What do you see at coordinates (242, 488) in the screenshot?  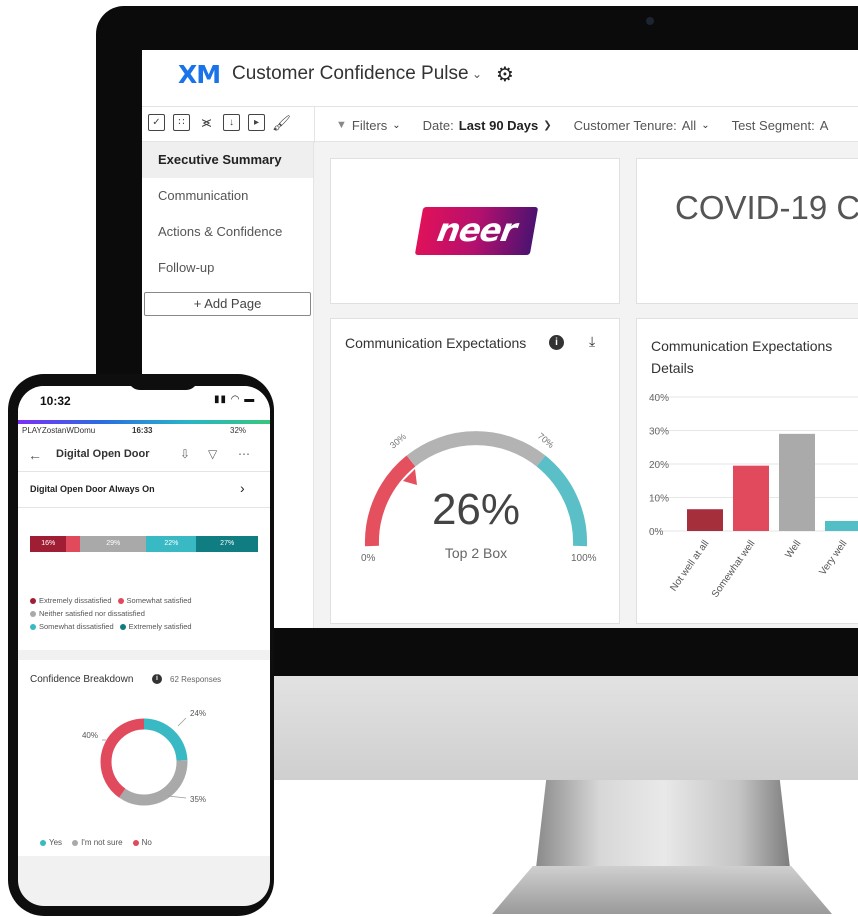 I see `chevron-right-icon: ›` at bounding box center [242, 488].